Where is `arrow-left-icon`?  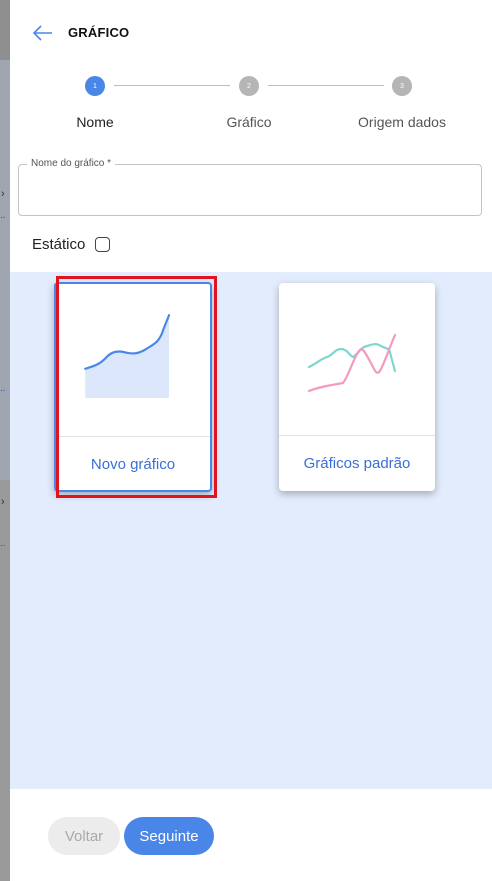 arrow-left-icon is located at coordinates (43, 33).